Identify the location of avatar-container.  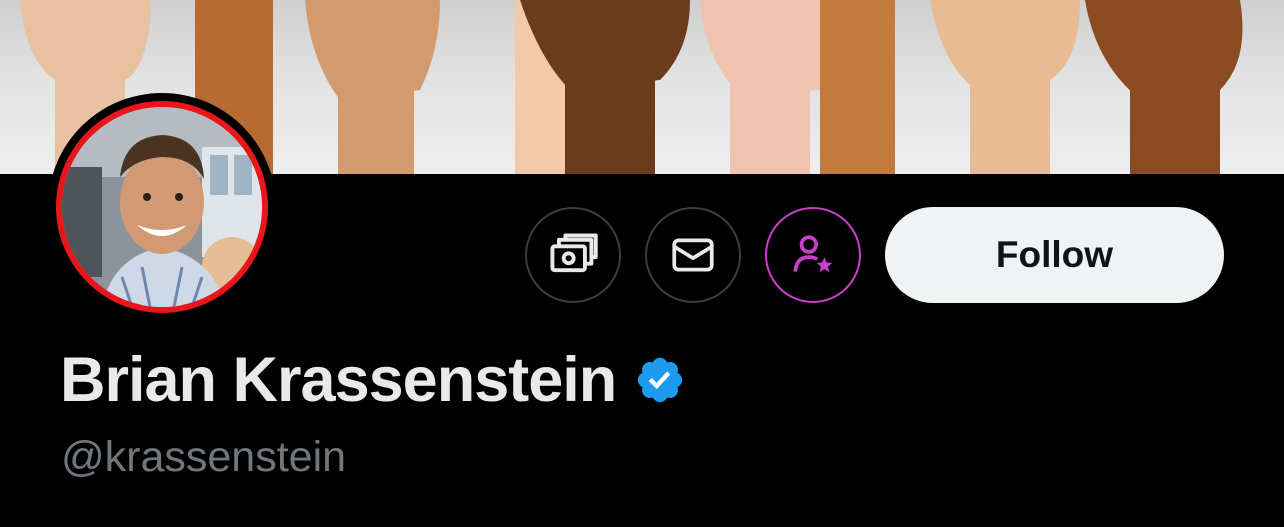
(162, 207).